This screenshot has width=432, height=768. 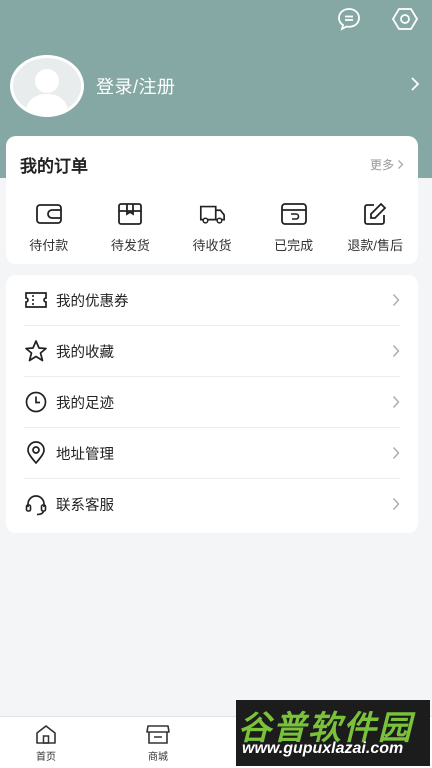 What do you see at coordinates (136, 86) in the screenshot?
I see `login-register-link: 登录/注册` at bounding box center [136, 86].